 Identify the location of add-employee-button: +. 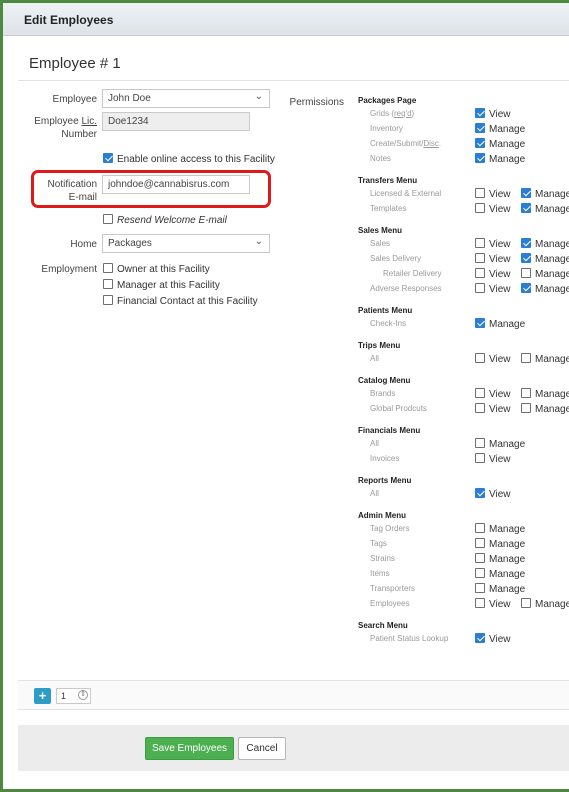
(42, 696).